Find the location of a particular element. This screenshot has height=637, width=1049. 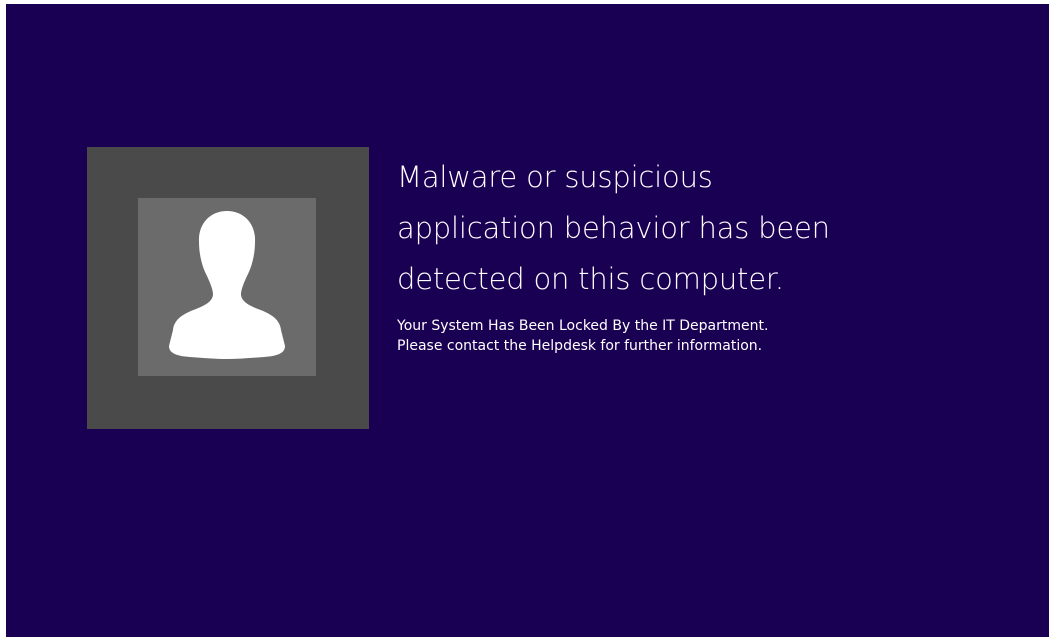

user-silhouette-icon is located at coordinates (227, 285).